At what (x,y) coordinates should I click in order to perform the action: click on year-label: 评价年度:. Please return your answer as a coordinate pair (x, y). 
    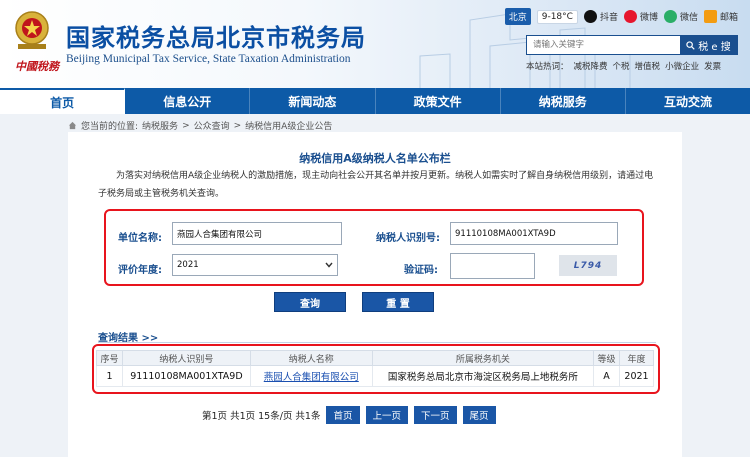
    Looking at the image, I should click on (140, 270).